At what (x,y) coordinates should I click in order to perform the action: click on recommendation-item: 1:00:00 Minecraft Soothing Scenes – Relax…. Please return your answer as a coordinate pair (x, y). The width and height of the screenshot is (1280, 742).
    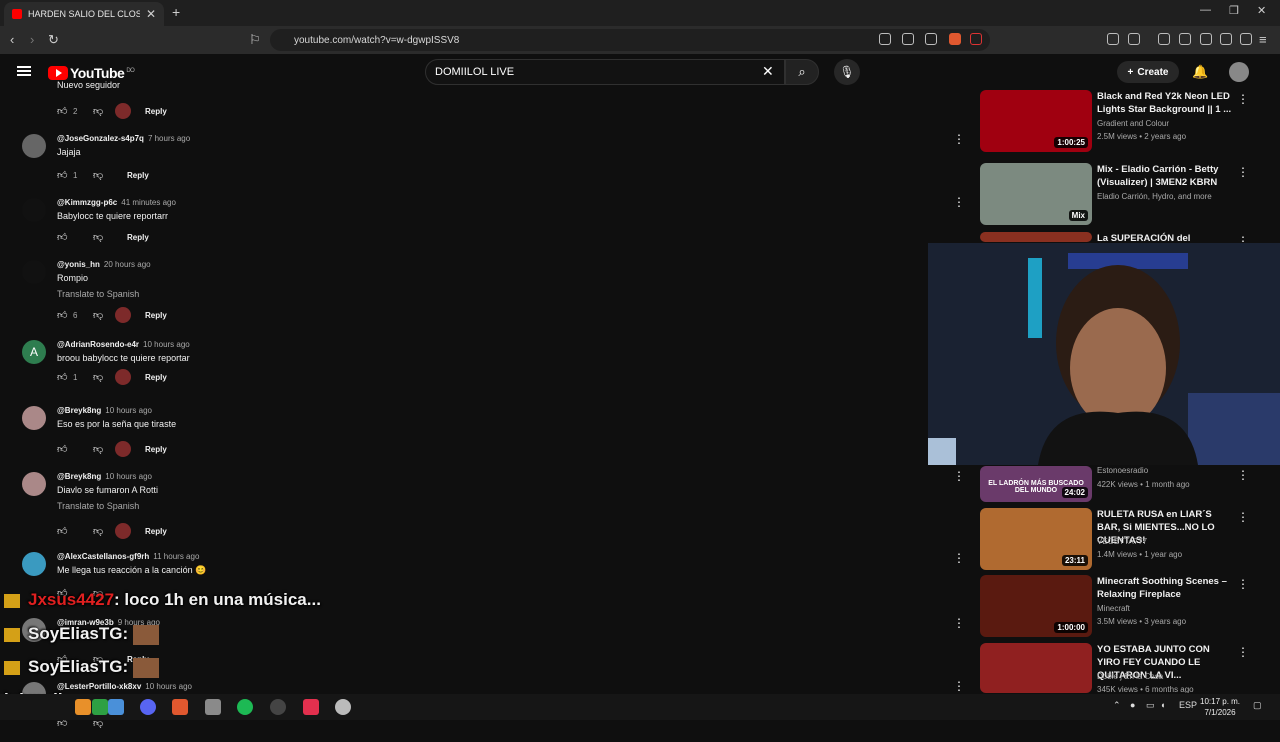
    Looking at the image, I should click on (1115, 606).